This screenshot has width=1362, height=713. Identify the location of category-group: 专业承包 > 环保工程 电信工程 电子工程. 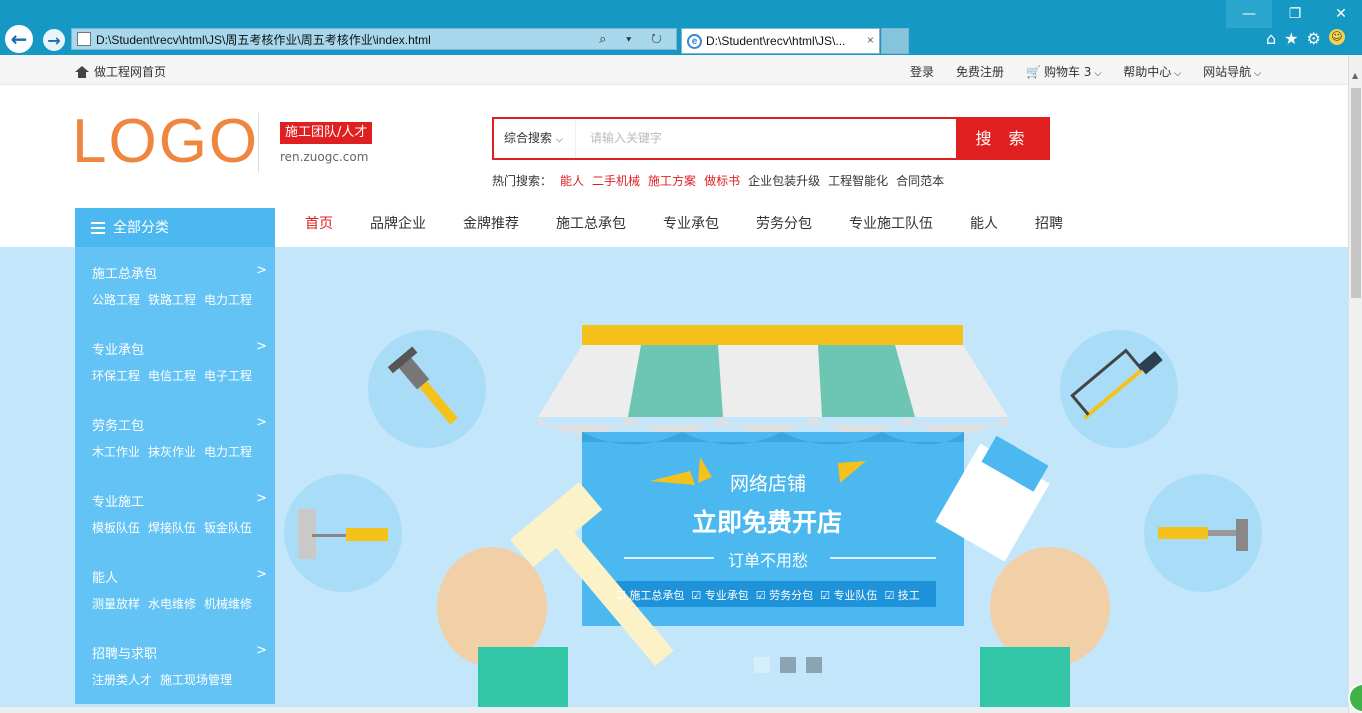
(179, 361).